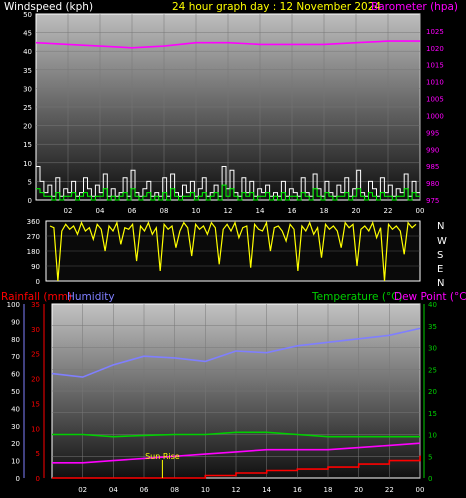 This screenshot has width=466, height=498. I want to click on humidity-y-axis: 0 10 20 30 40 50 60 70 80 90 100, so click(16, 392).